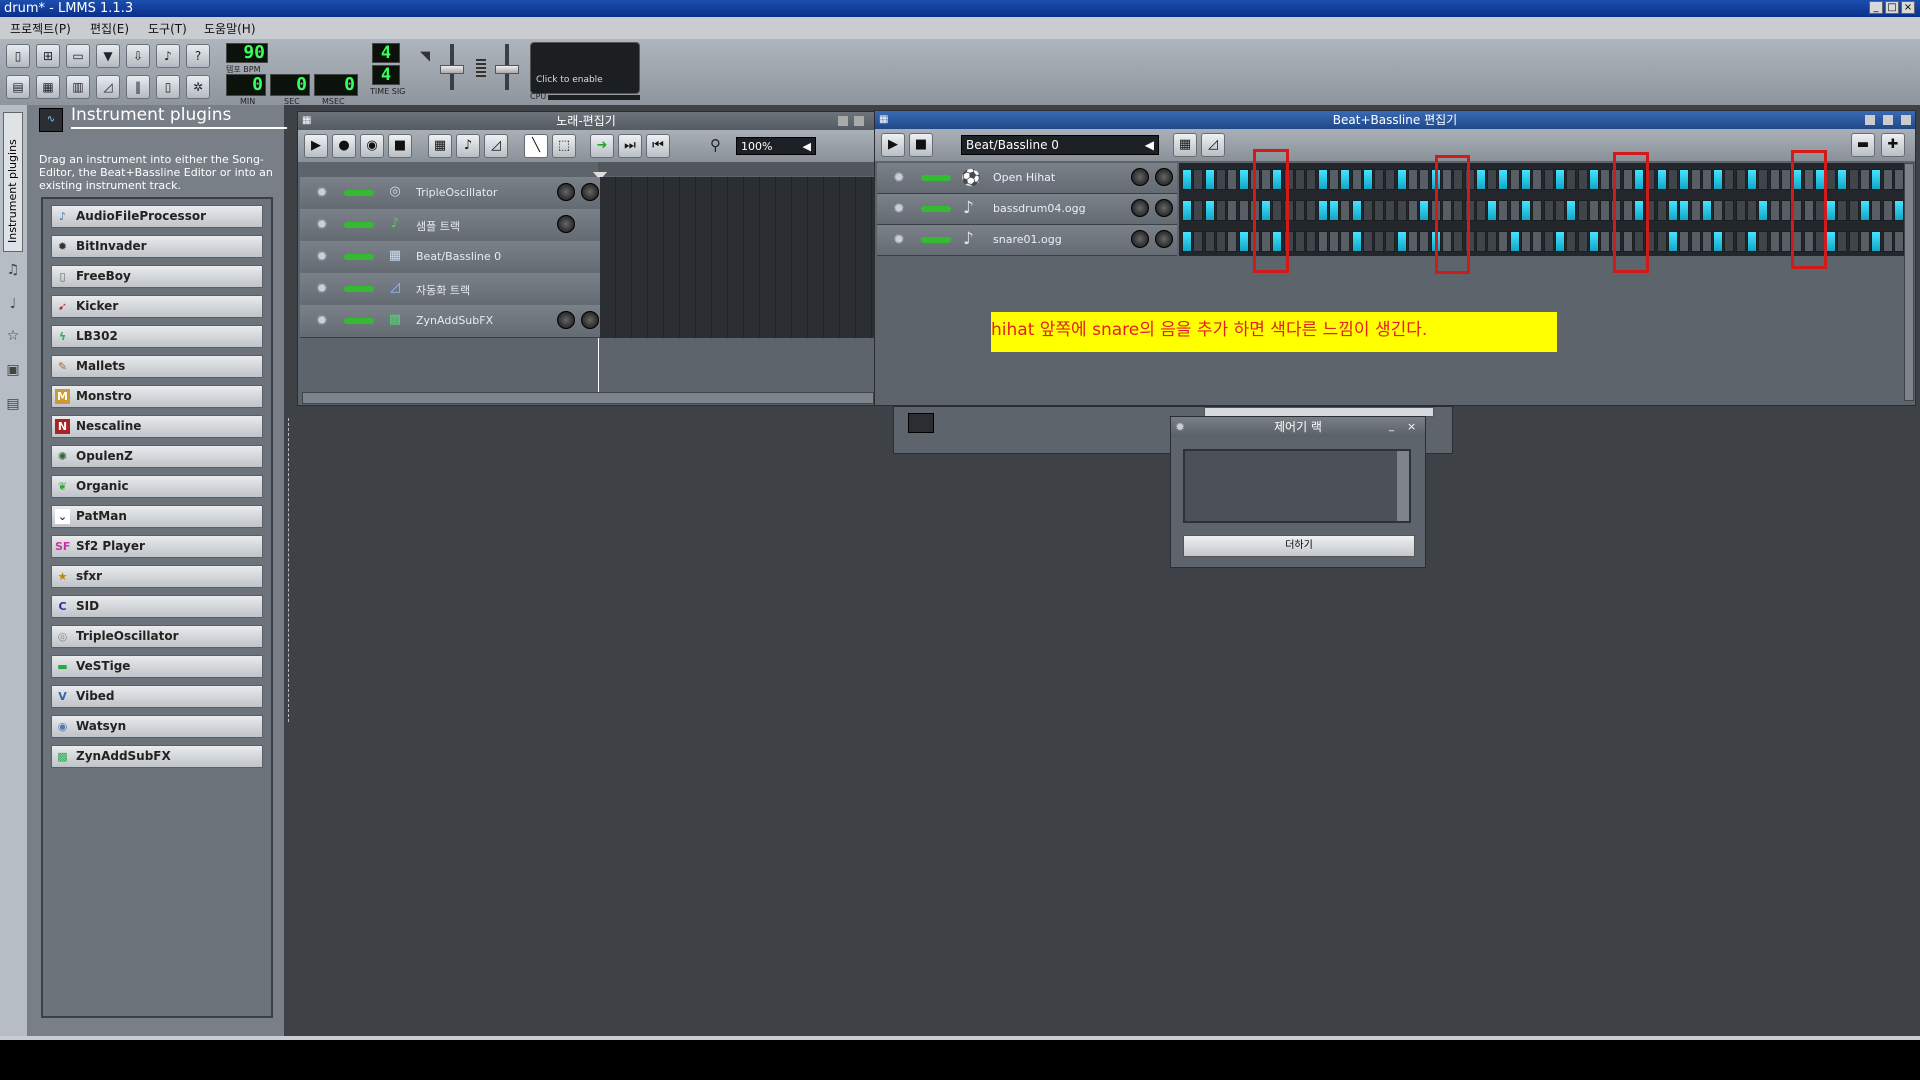 The width and height of the screenshot is (1920, 1080). I want to click on play-button: ▶, so click(316, 146).